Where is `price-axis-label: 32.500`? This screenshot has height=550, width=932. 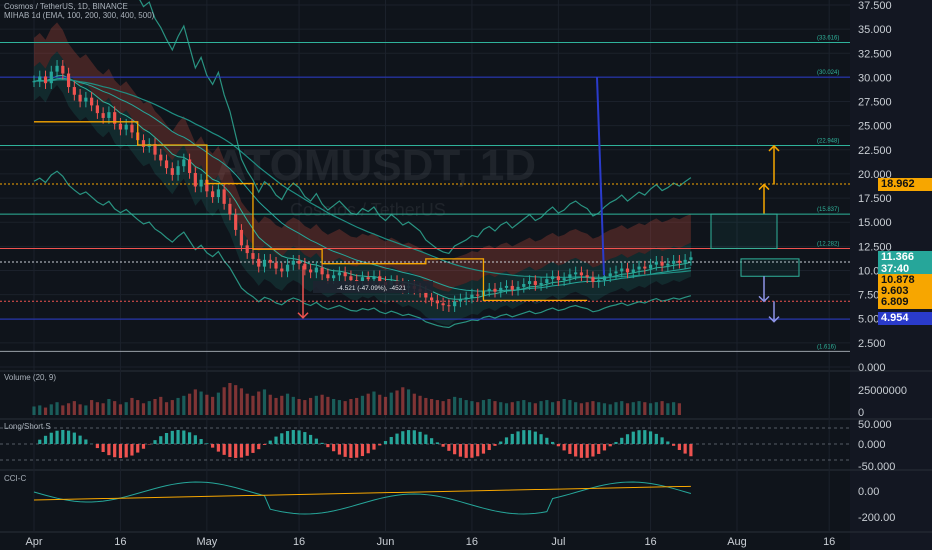
price-axis-label: 32.500 is located at coordinates (875, 54).